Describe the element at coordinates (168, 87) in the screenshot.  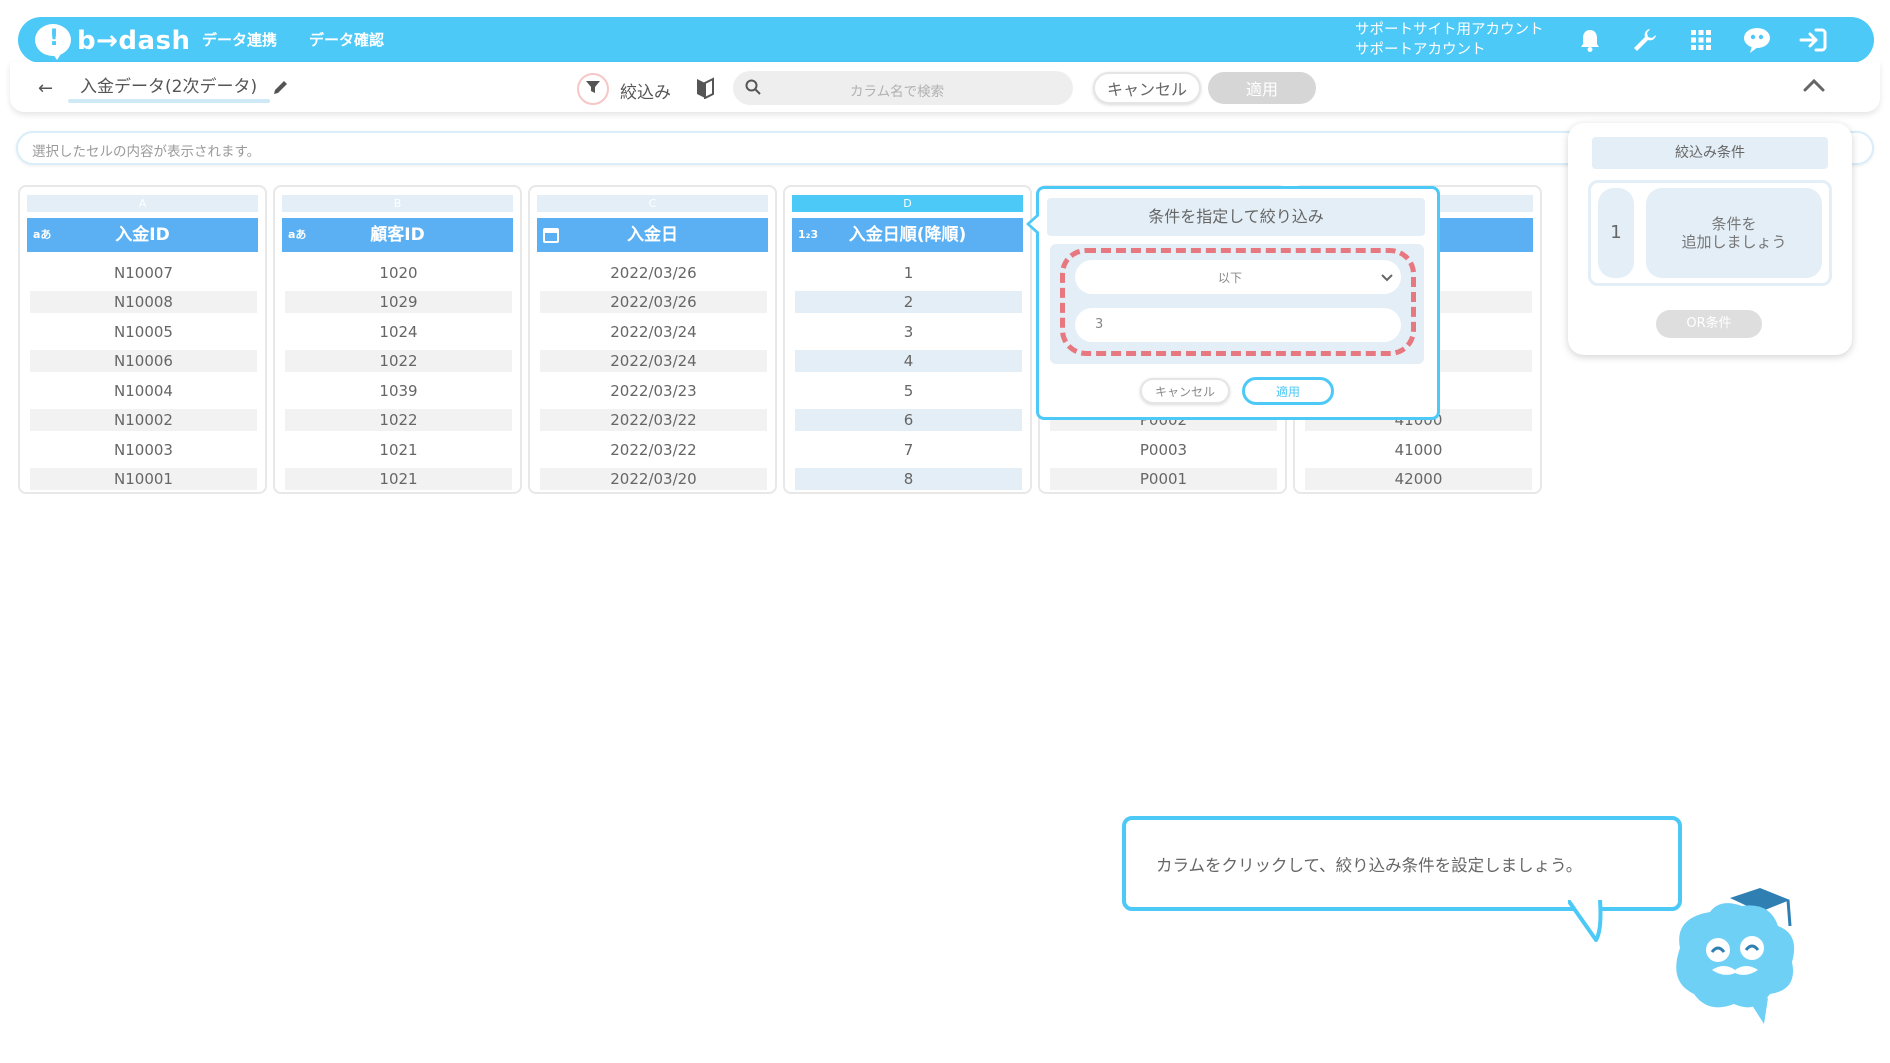
I see `sheet-title: 入金データ(2次データ)` at that location.